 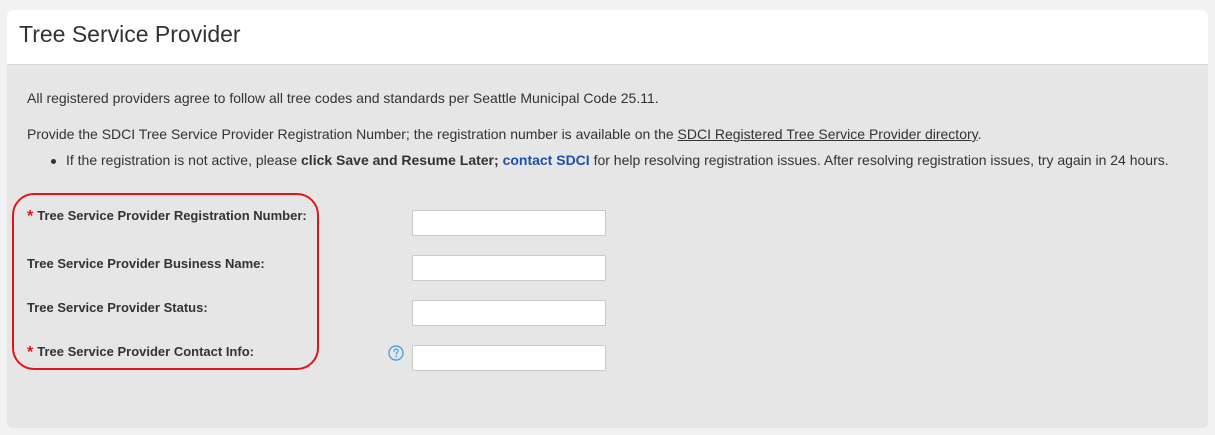 I want to click on business-name-input, so click(x=509, y=268).